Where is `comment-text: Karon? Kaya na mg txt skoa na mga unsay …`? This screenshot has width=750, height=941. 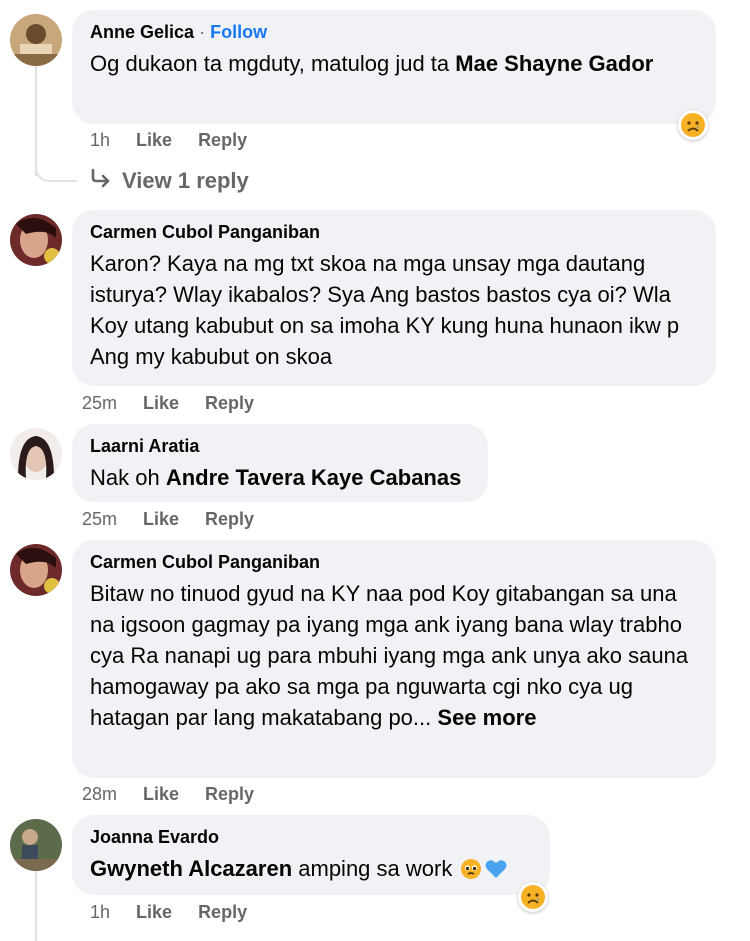 comment-text: Karon? Kaya na mg txt skoa na mga unsay … is located at coordinates (385, 310).